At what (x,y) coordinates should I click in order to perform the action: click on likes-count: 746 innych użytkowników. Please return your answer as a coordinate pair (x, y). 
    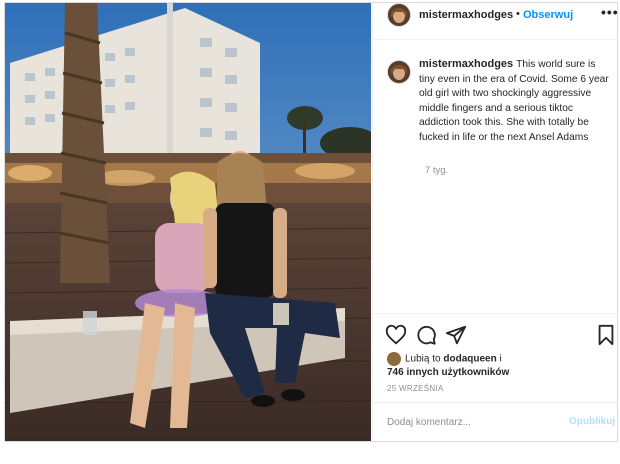
    Looking at the image, I should click on (448, 372).